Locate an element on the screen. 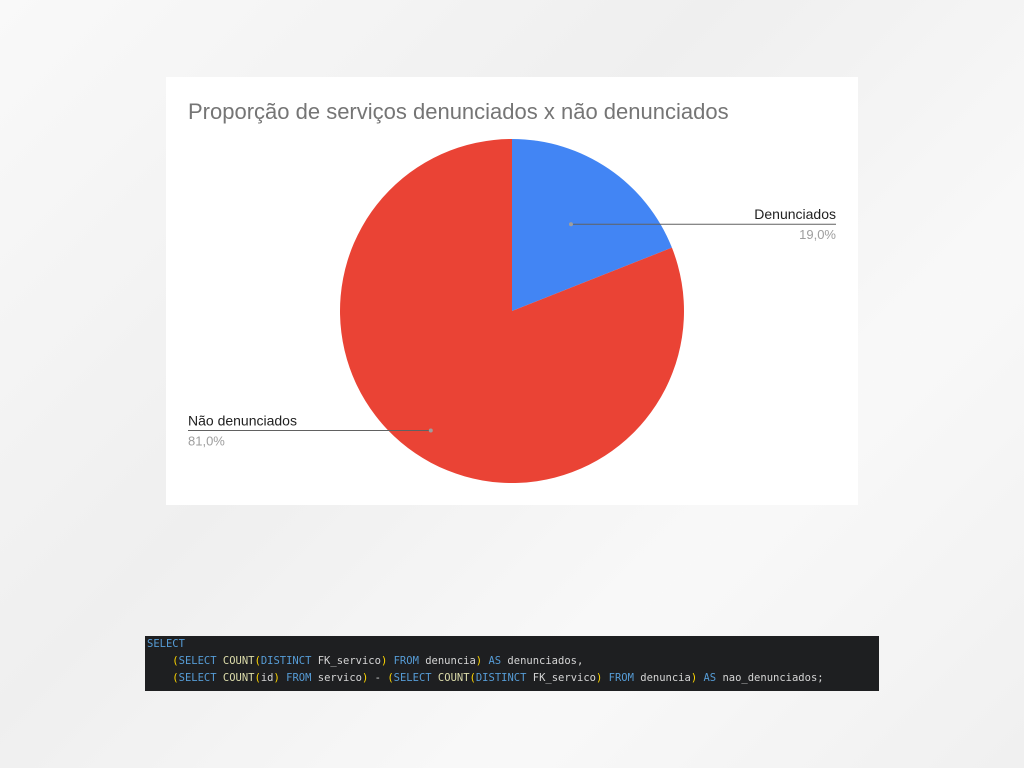  code-line-1: SELECT is located at coordinates (513, 644).